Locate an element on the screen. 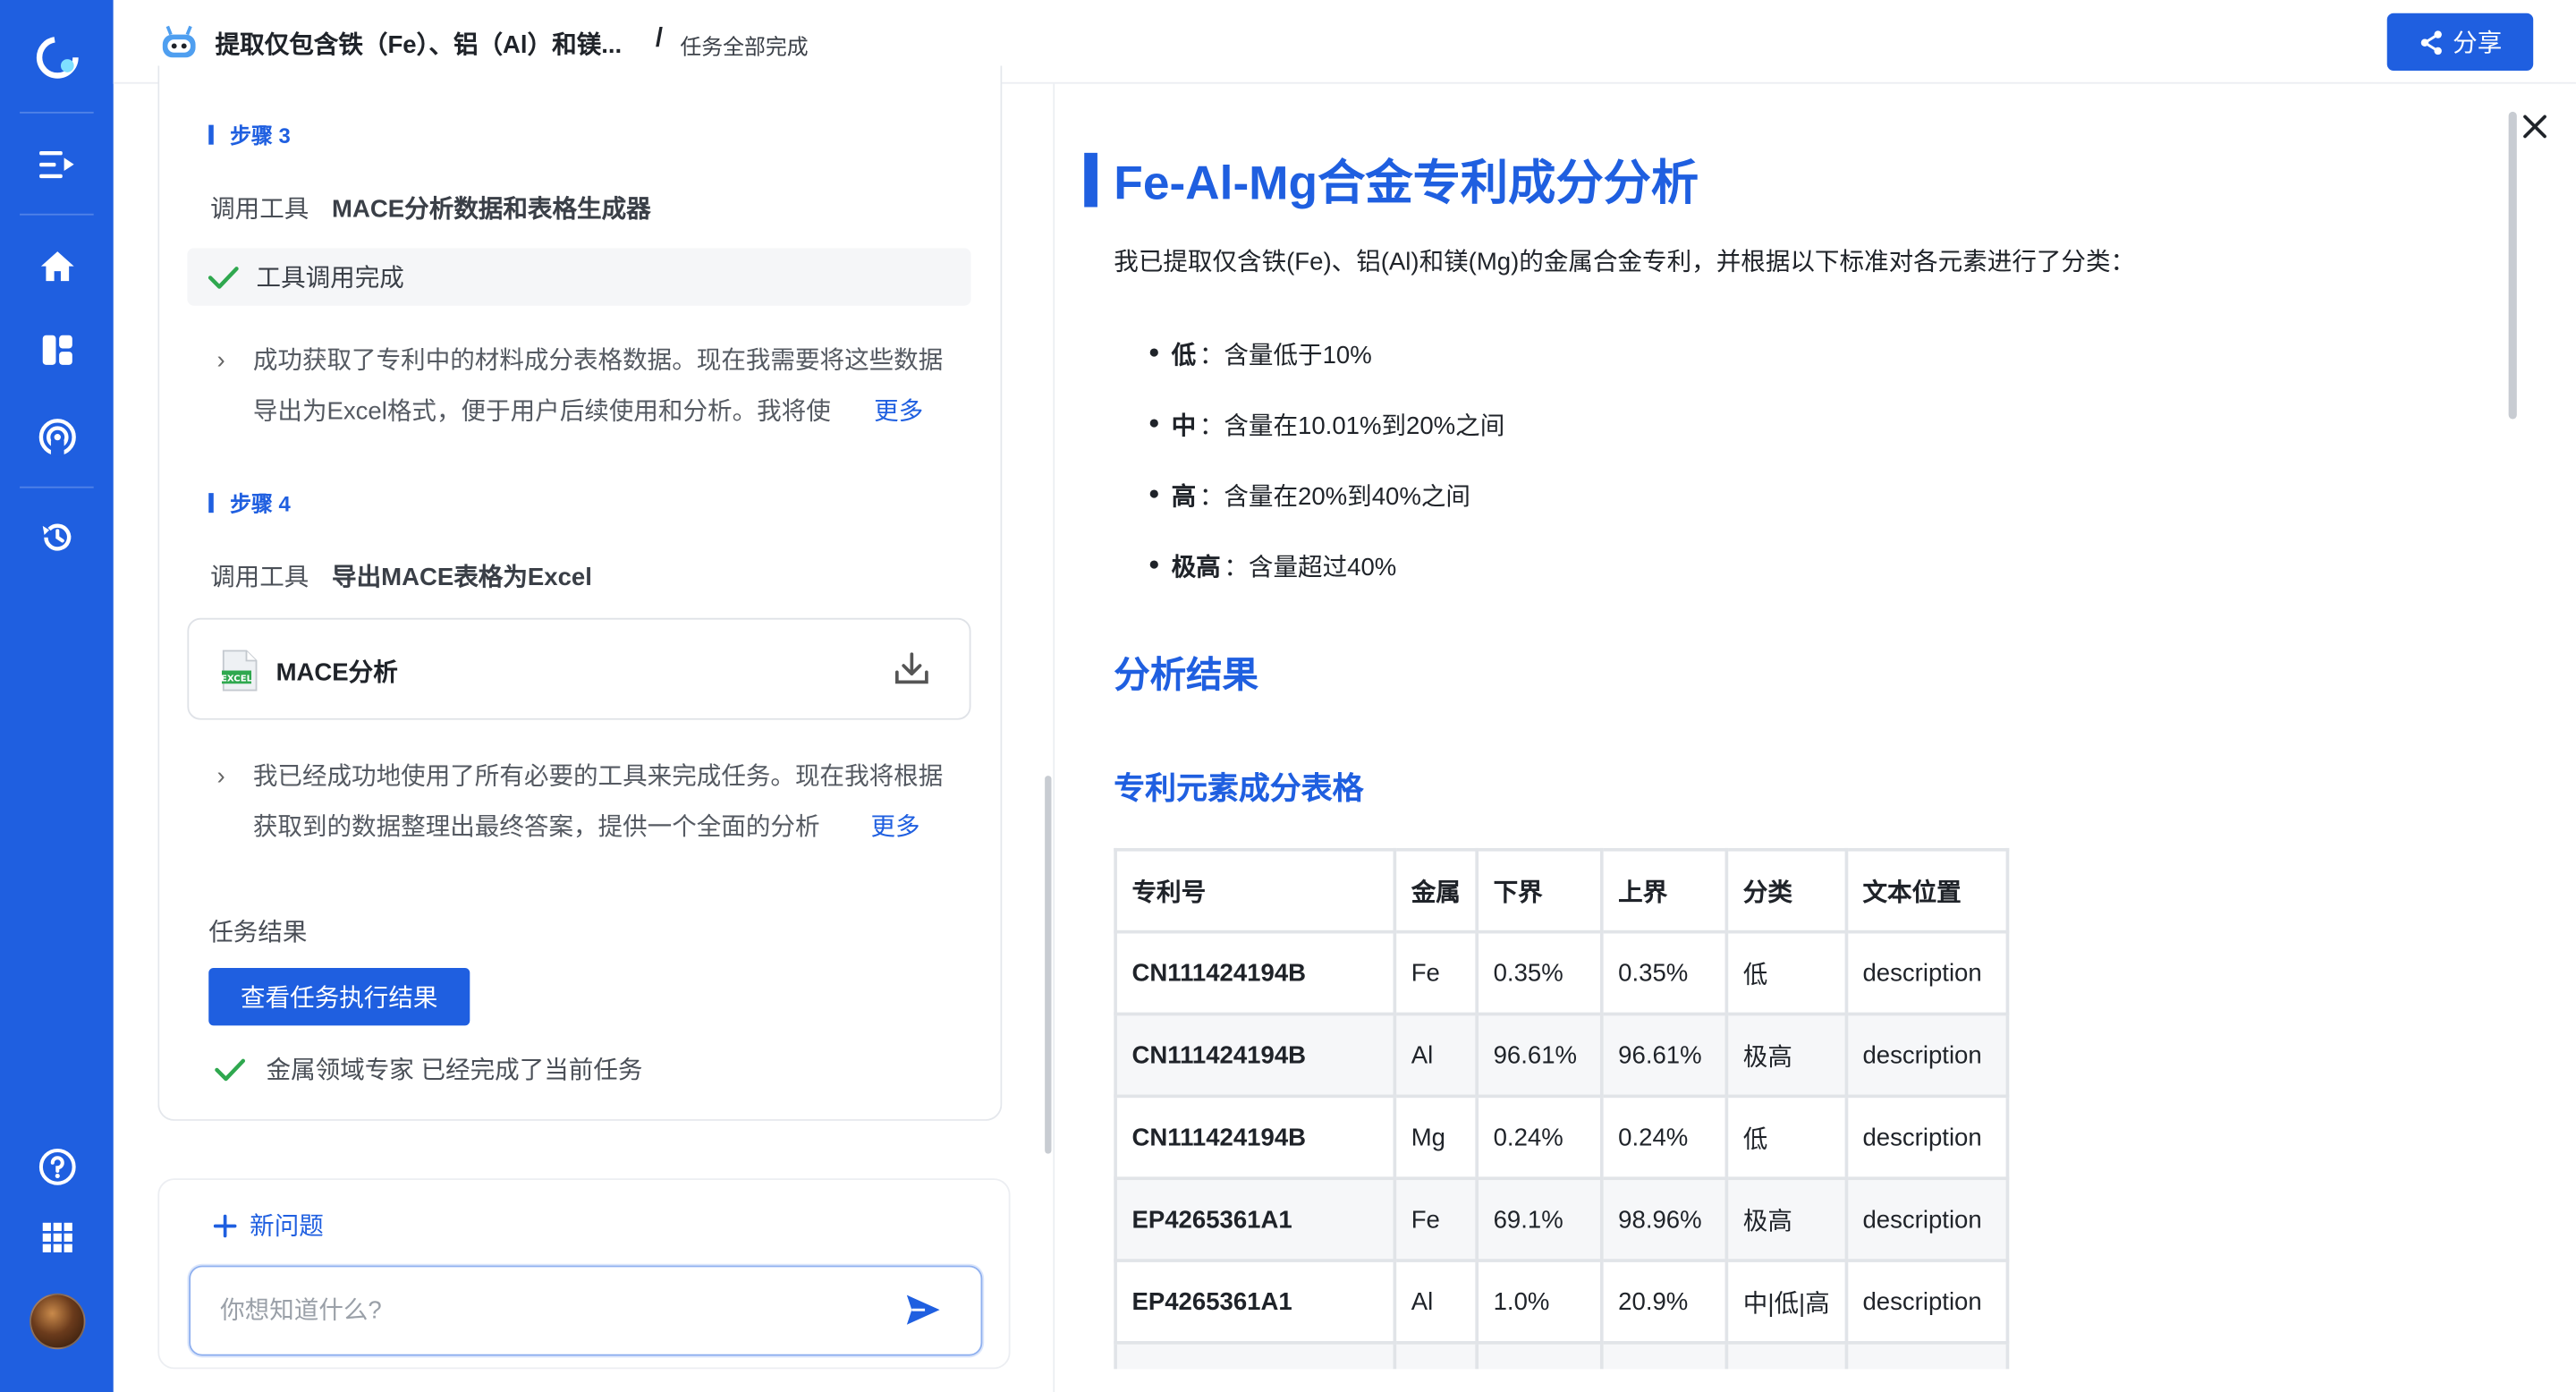 The height and width of the screenshot is (1392, 2576). column-header: 专利号 is located at coordinates (1255, 890).